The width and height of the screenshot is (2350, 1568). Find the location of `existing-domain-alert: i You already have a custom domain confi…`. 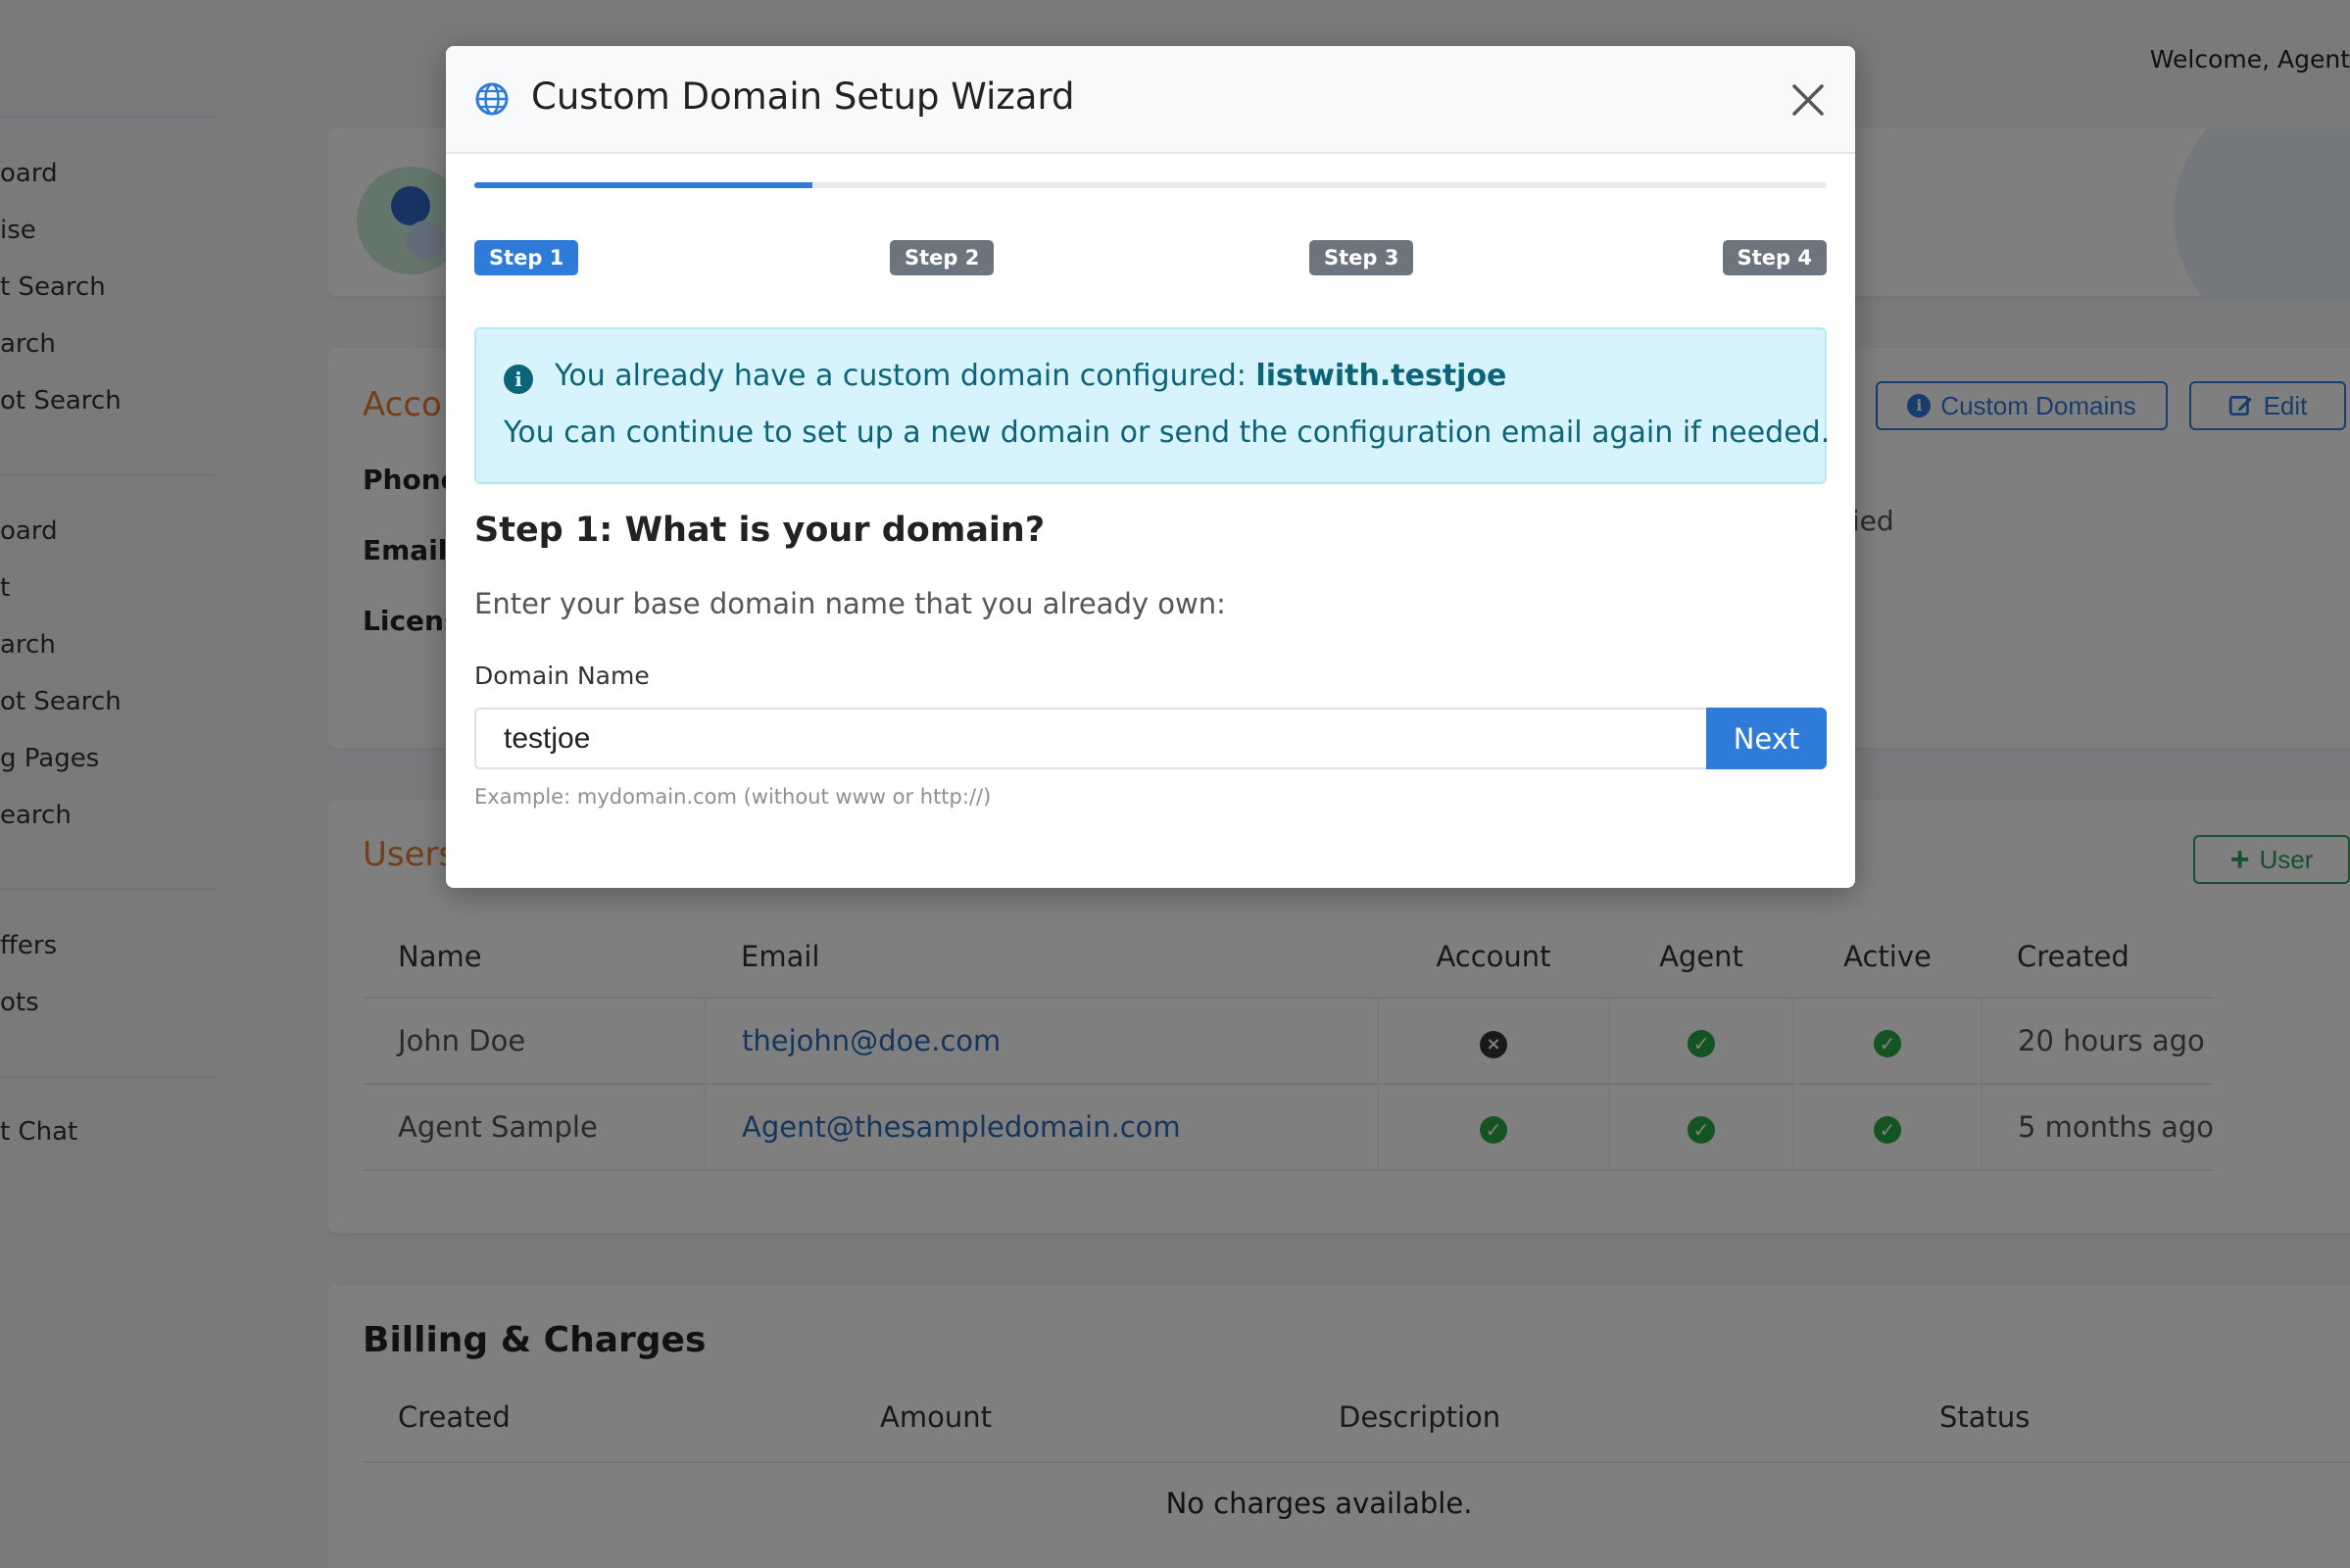

existing-domain-alert: i You already have a custom domain confi… is located at coordinates (1152, 405).